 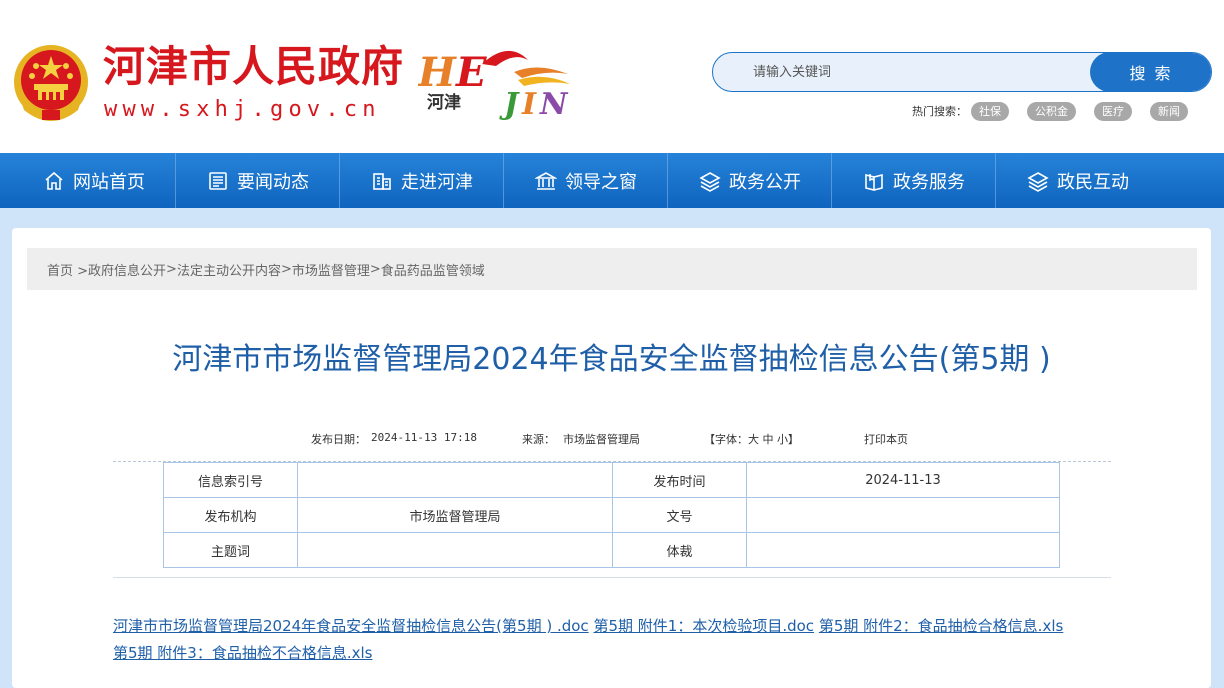 What do you see at coordinates (351, 626) in the screenshot?
I see `attachment-link-announcement: 河津市市场监督管理局2024年食品安全监督抽检信息公告(第5期 ) .doc` at bounding box center [351, 626].